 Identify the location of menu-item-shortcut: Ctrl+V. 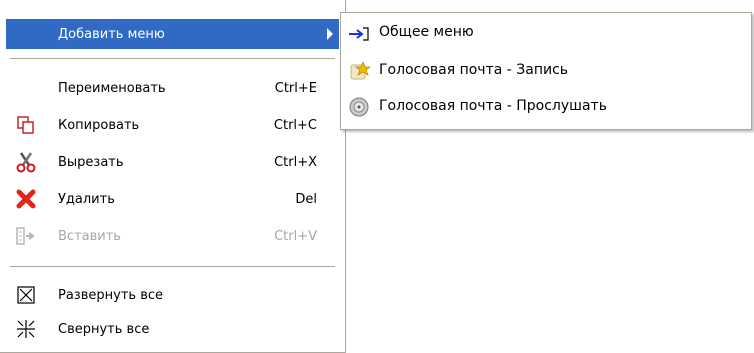
(295, 236).